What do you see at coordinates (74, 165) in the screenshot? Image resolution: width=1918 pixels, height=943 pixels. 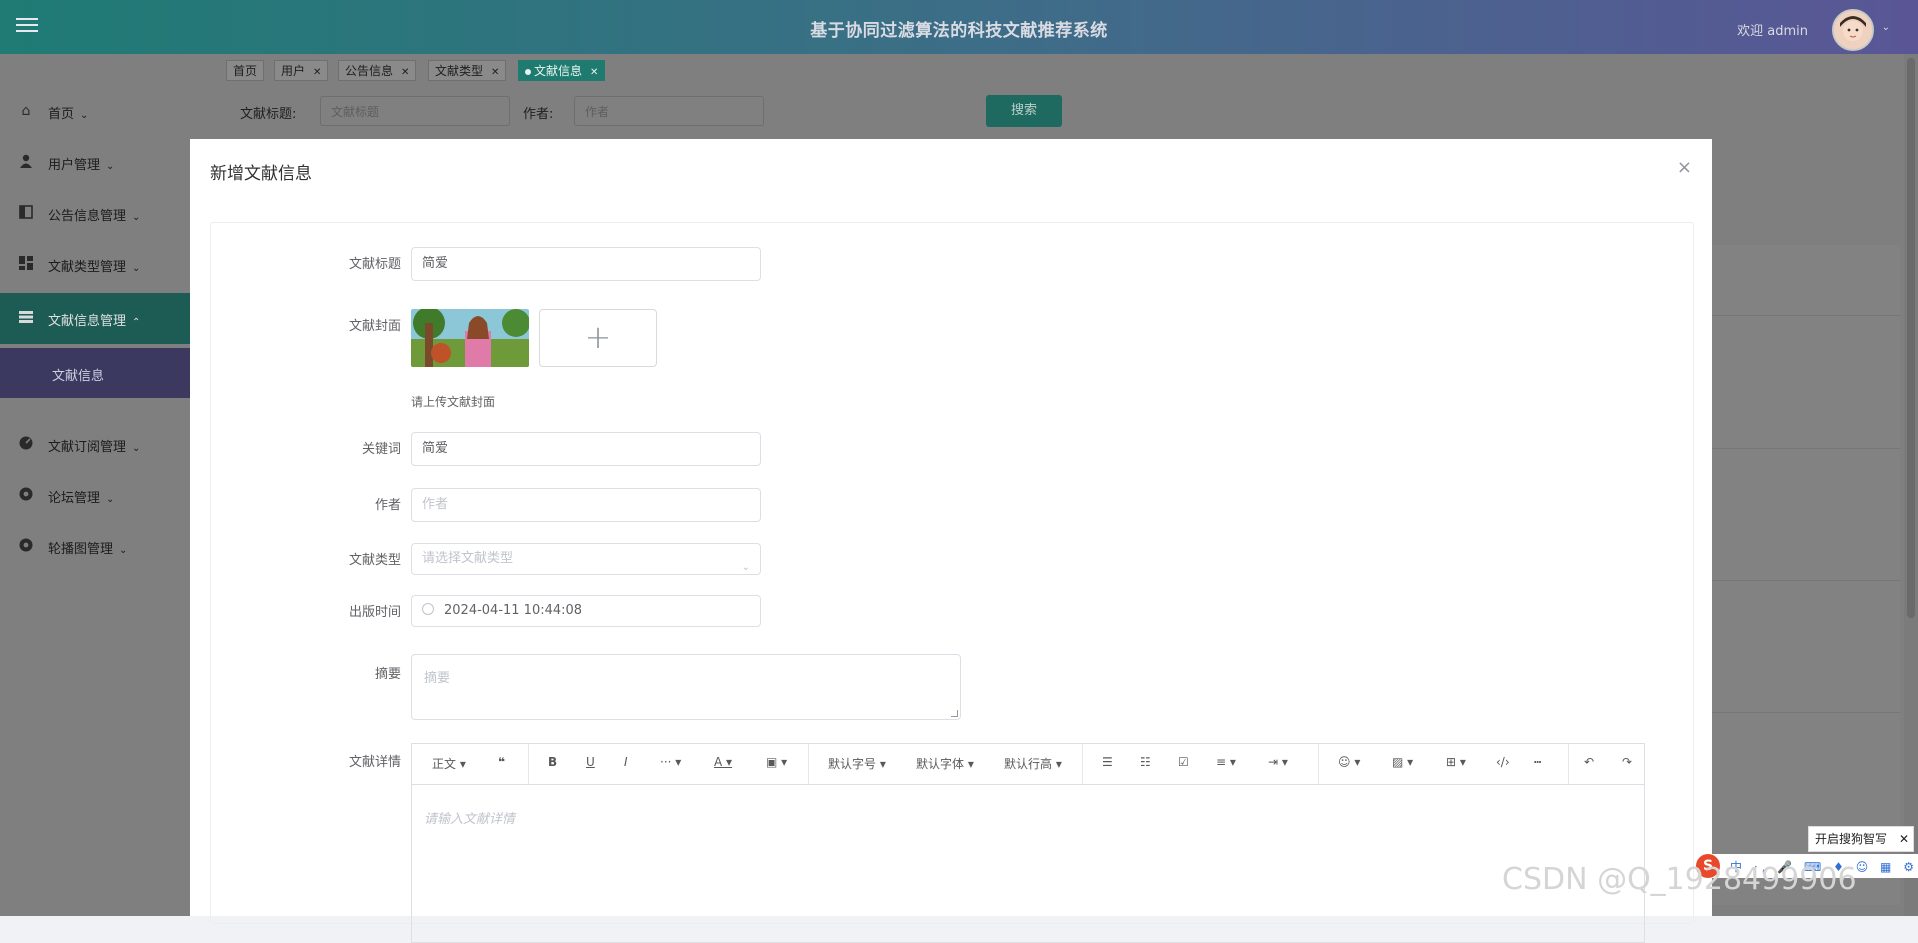 I see `sidebar-item-label: 用户管理` at bounding box center [74, 165].